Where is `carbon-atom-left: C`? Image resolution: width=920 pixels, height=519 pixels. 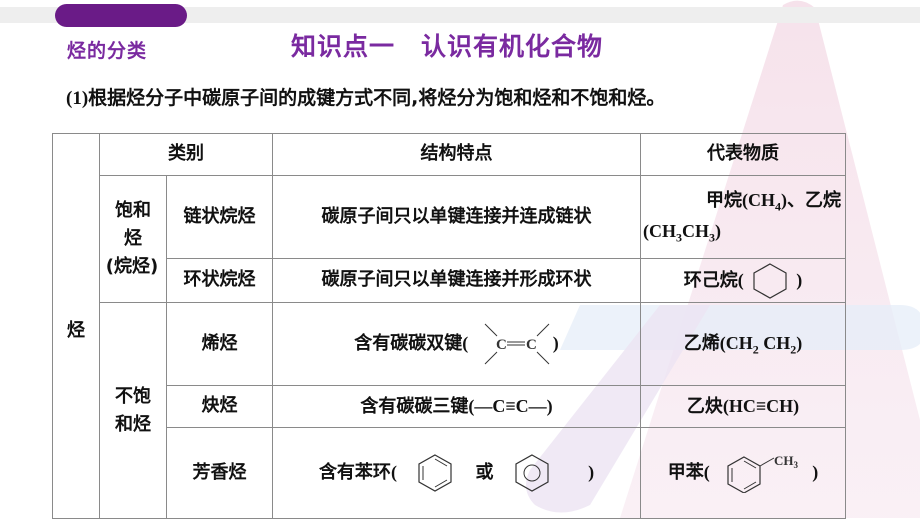 carbon-atom-left: C is located at coordinates (501, 345).